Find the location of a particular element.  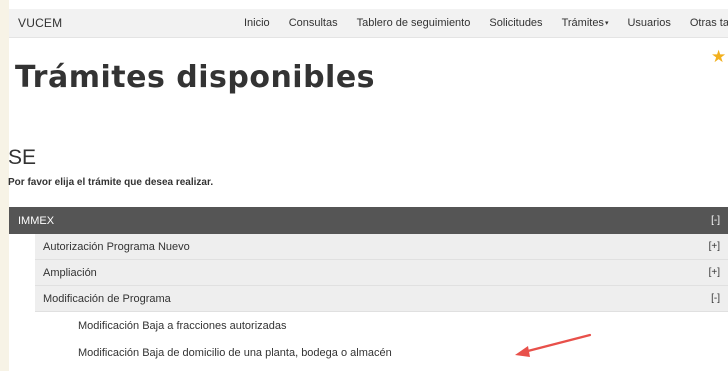

nav-item-solicitudes: Solicitudes is located at coordinates (515, 23).